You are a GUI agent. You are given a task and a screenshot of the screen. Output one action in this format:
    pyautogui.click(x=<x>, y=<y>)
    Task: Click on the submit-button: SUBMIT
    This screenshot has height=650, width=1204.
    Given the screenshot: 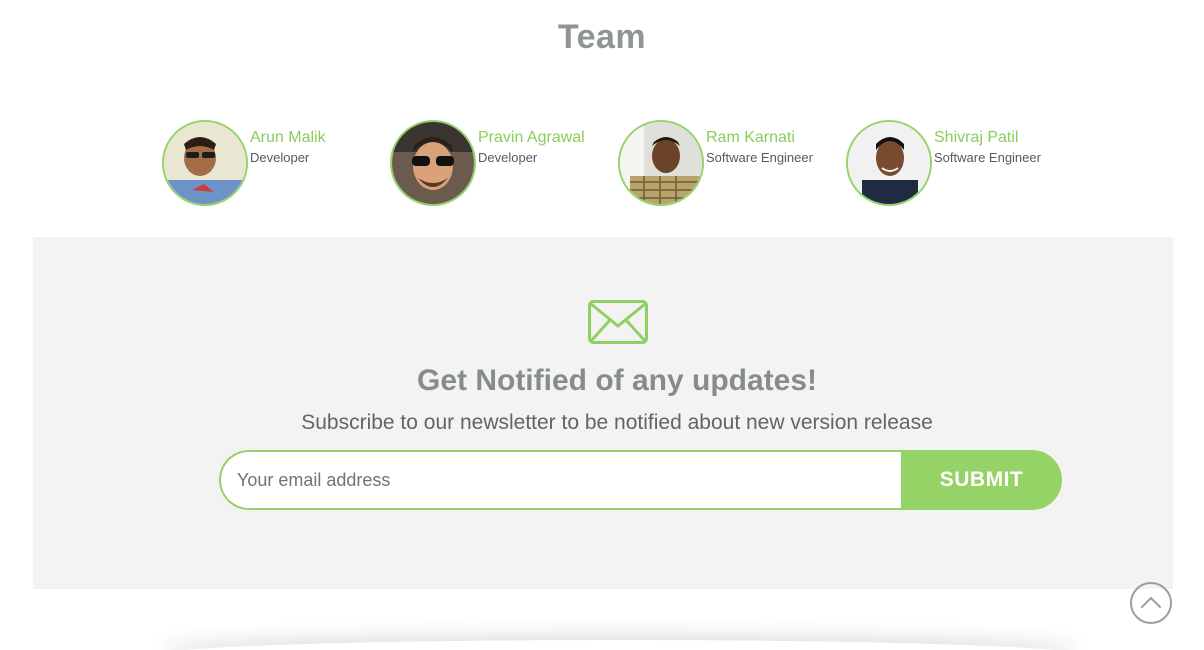 What is the action you would take?
    pyautogui.click(x=981, y=480)
    